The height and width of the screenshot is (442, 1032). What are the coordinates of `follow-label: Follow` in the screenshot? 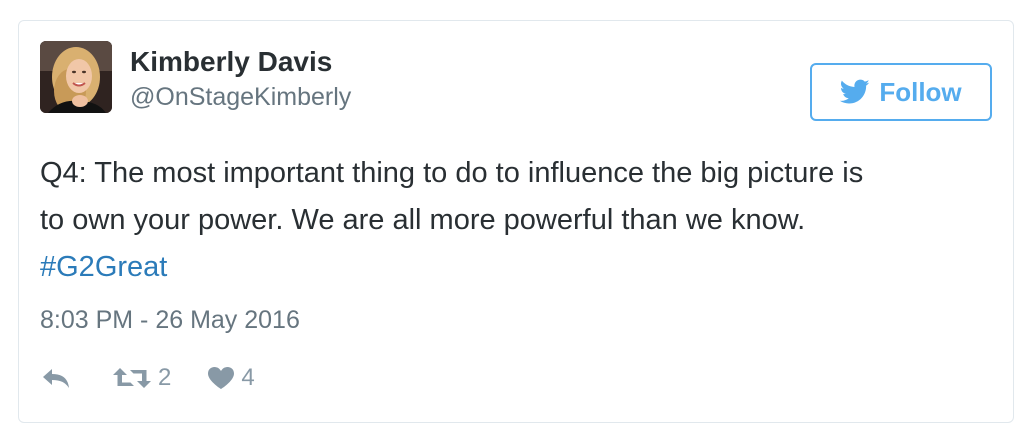 It's located at (920, 91).